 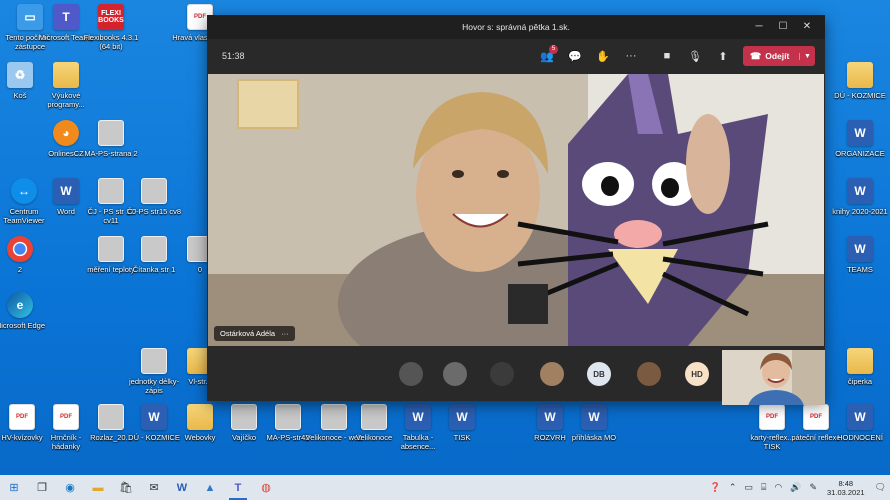 What do you see at coordinates (813, 487) in the screenshot?
I see `pen-icon: ✎` at bounding box center [813, 487].